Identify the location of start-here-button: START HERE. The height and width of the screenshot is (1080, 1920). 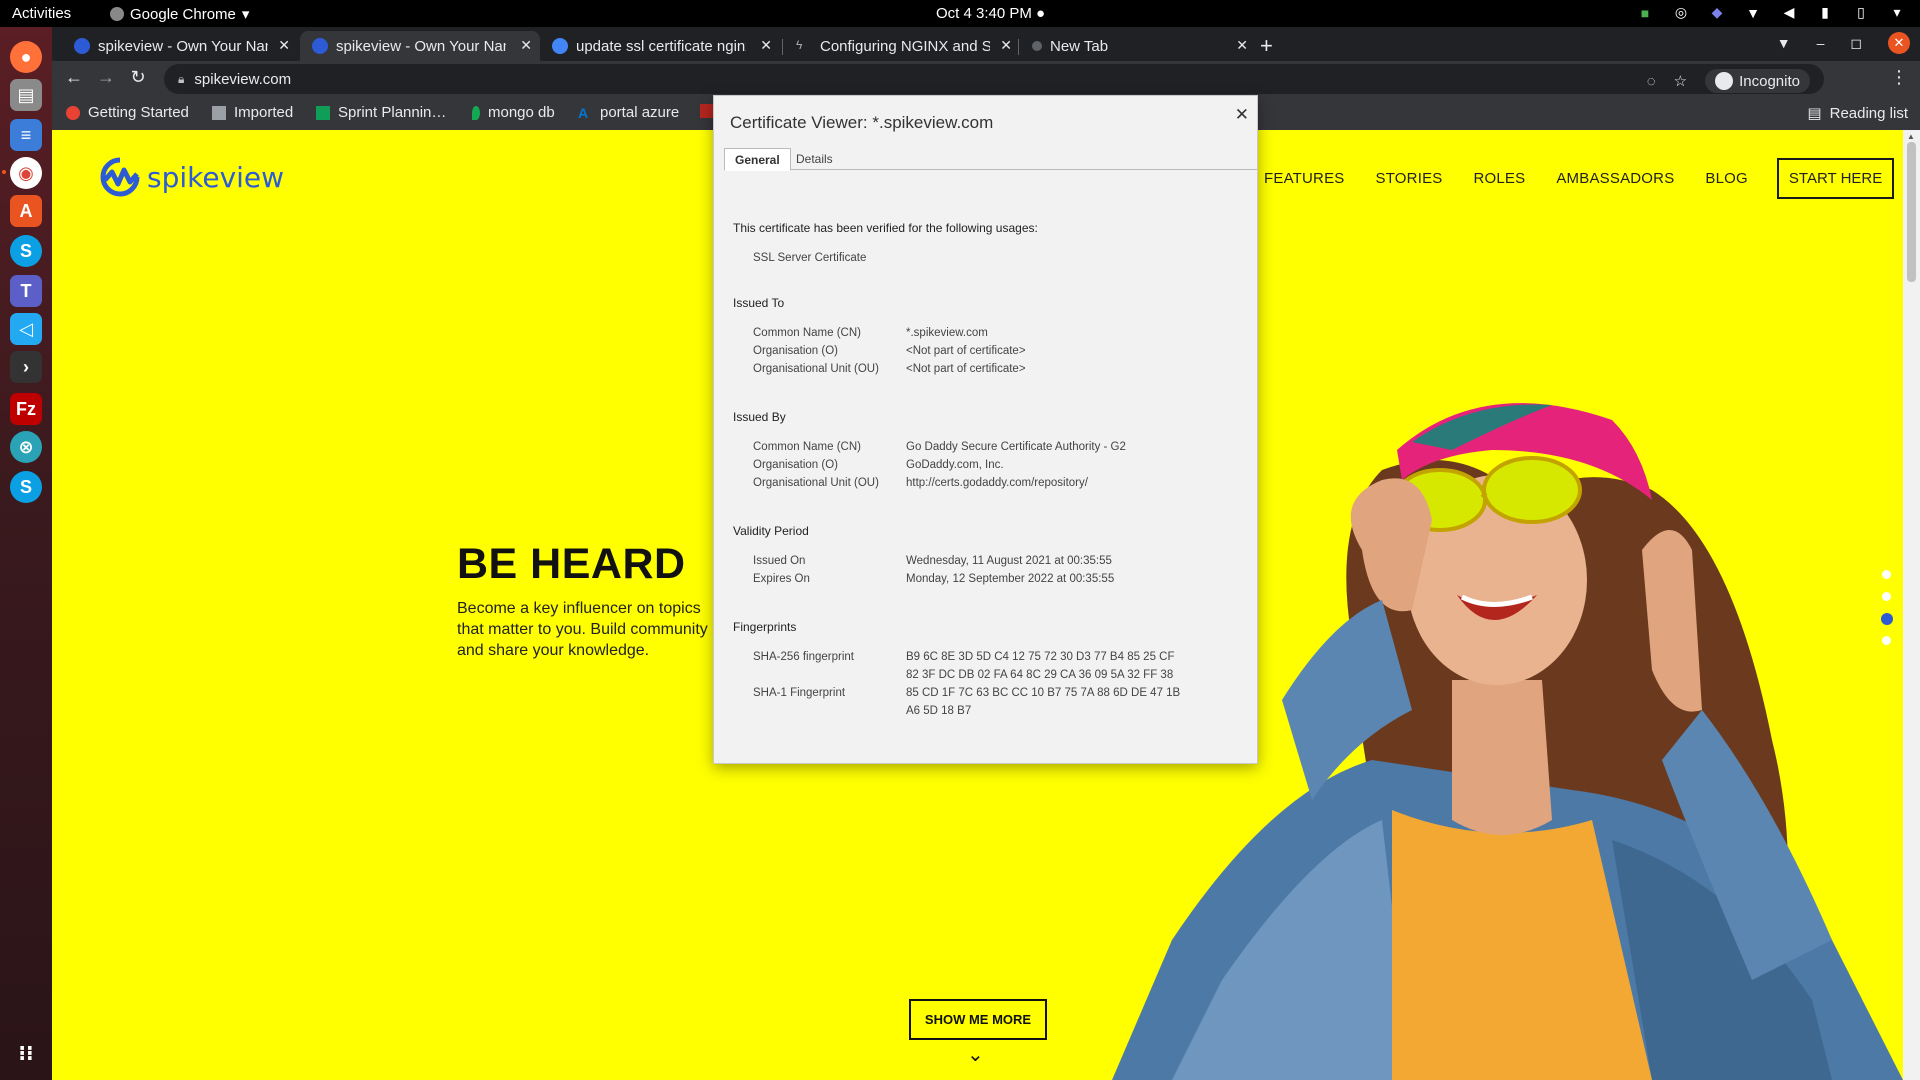
(1835, 178).